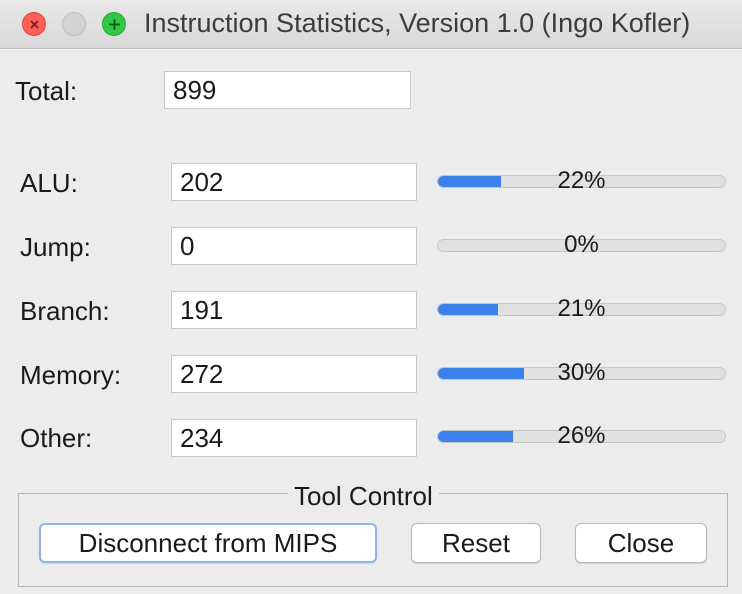 The height and width of the screenshot is (594, 742). Describe the element at coordinates (74, 24) in the screenshot. I see `window-minimize-button` at that location.